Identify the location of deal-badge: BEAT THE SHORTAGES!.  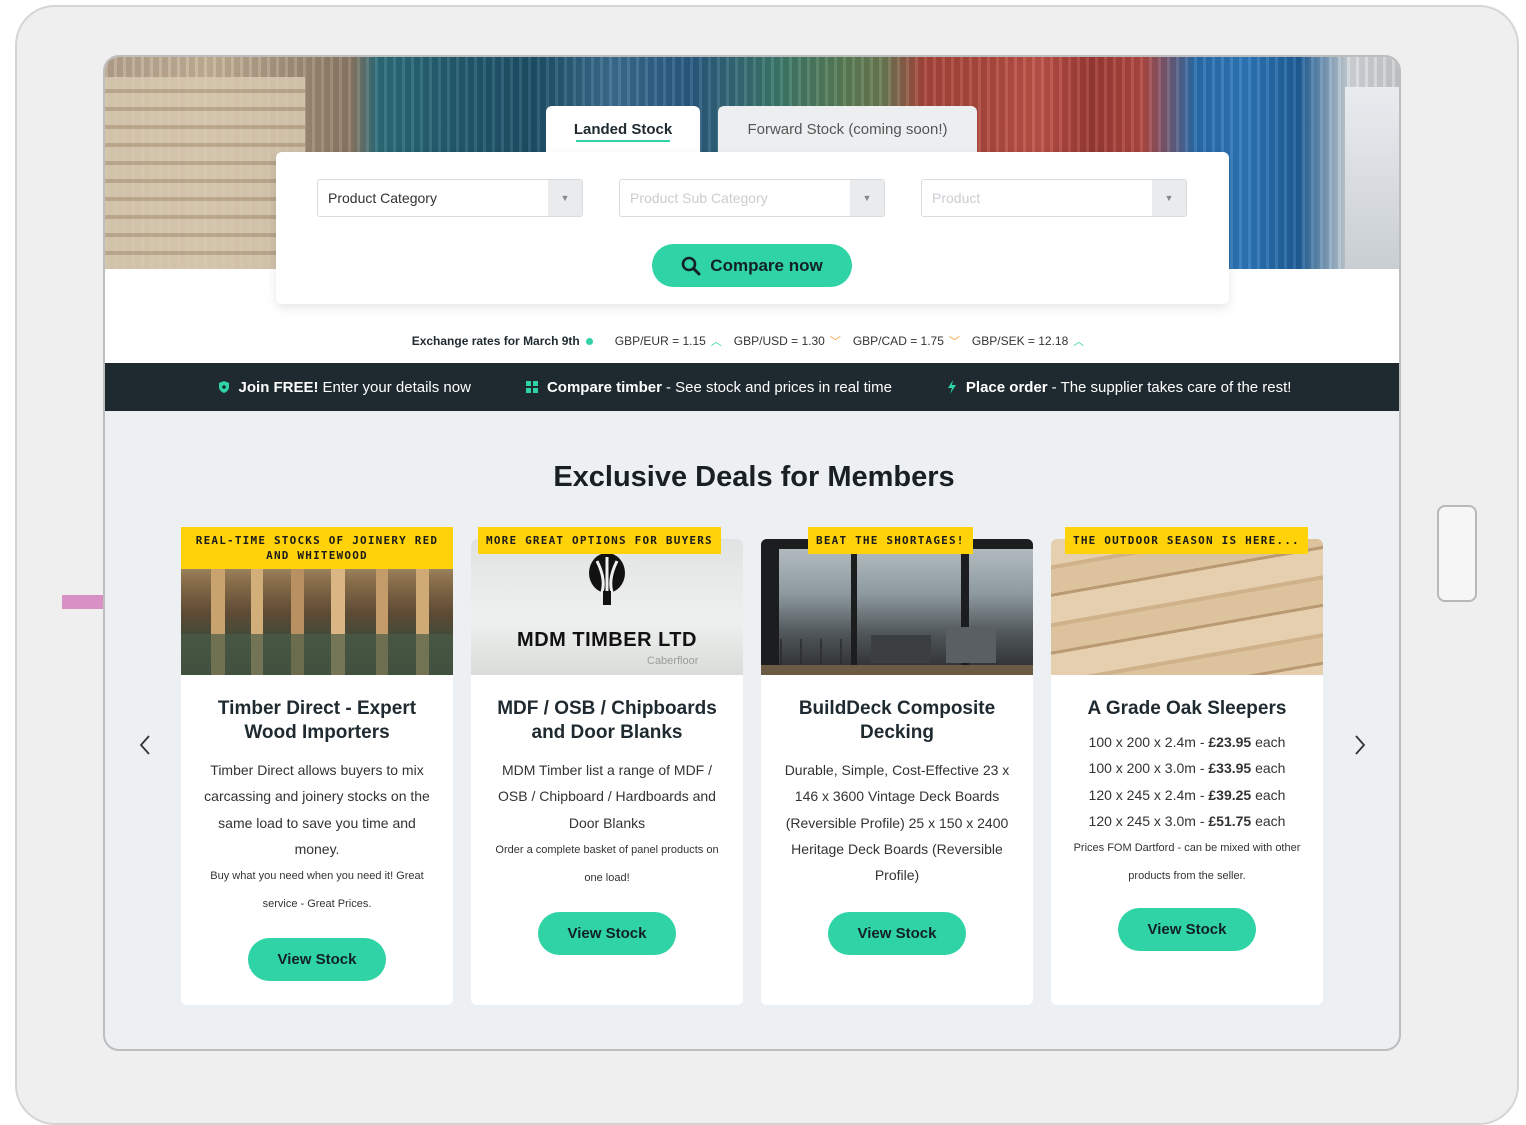
(890, 540).